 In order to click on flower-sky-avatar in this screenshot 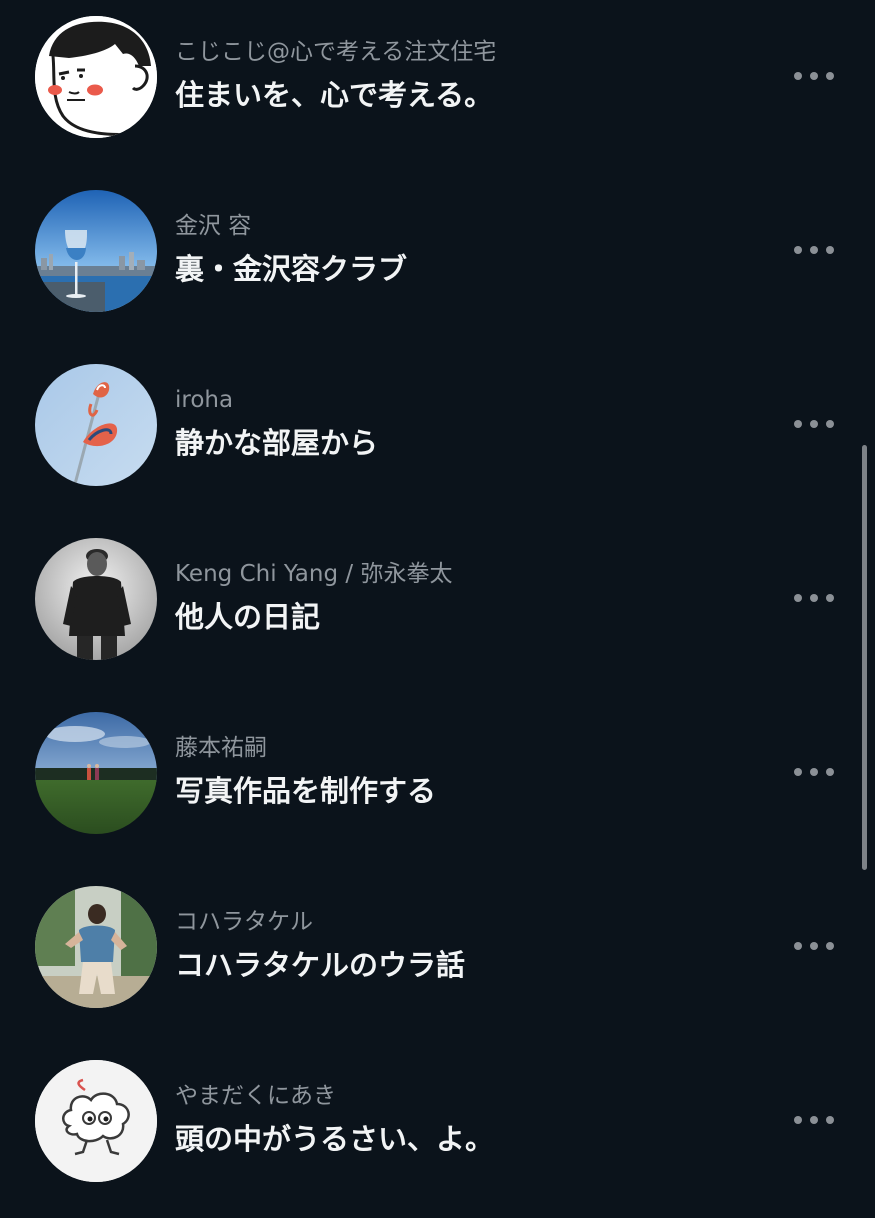, I will do `click(96, 425)`.